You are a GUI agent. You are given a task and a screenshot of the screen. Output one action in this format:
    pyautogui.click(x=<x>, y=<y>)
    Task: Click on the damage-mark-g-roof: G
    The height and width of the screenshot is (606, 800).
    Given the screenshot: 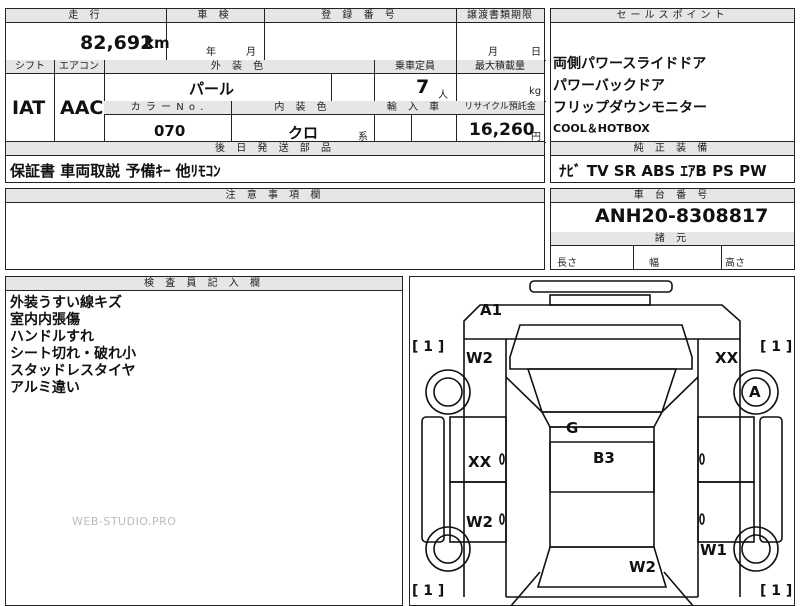 What is the action you would take?
    pyautogui.click(x=572, y=428)
    